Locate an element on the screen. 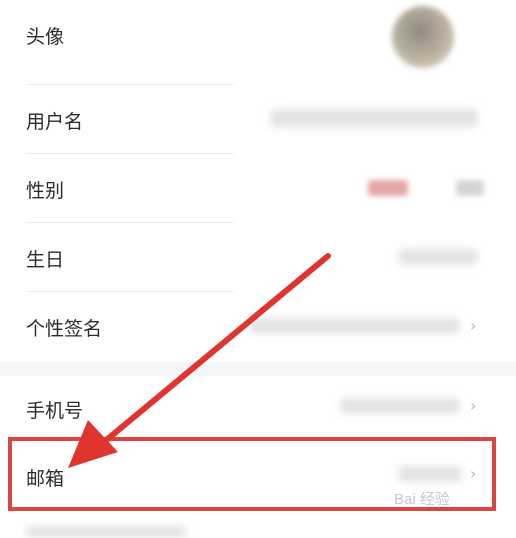 The image size is (516, 538). next-row-peek is located at coordinates (106, 532).